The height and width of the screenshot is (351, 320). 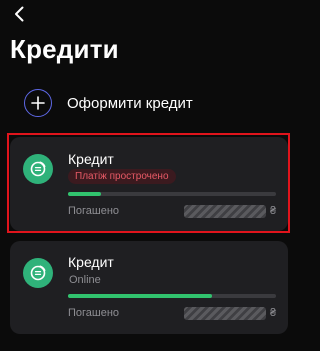 I want to click on plus-icon, so click(x=38, y=103).